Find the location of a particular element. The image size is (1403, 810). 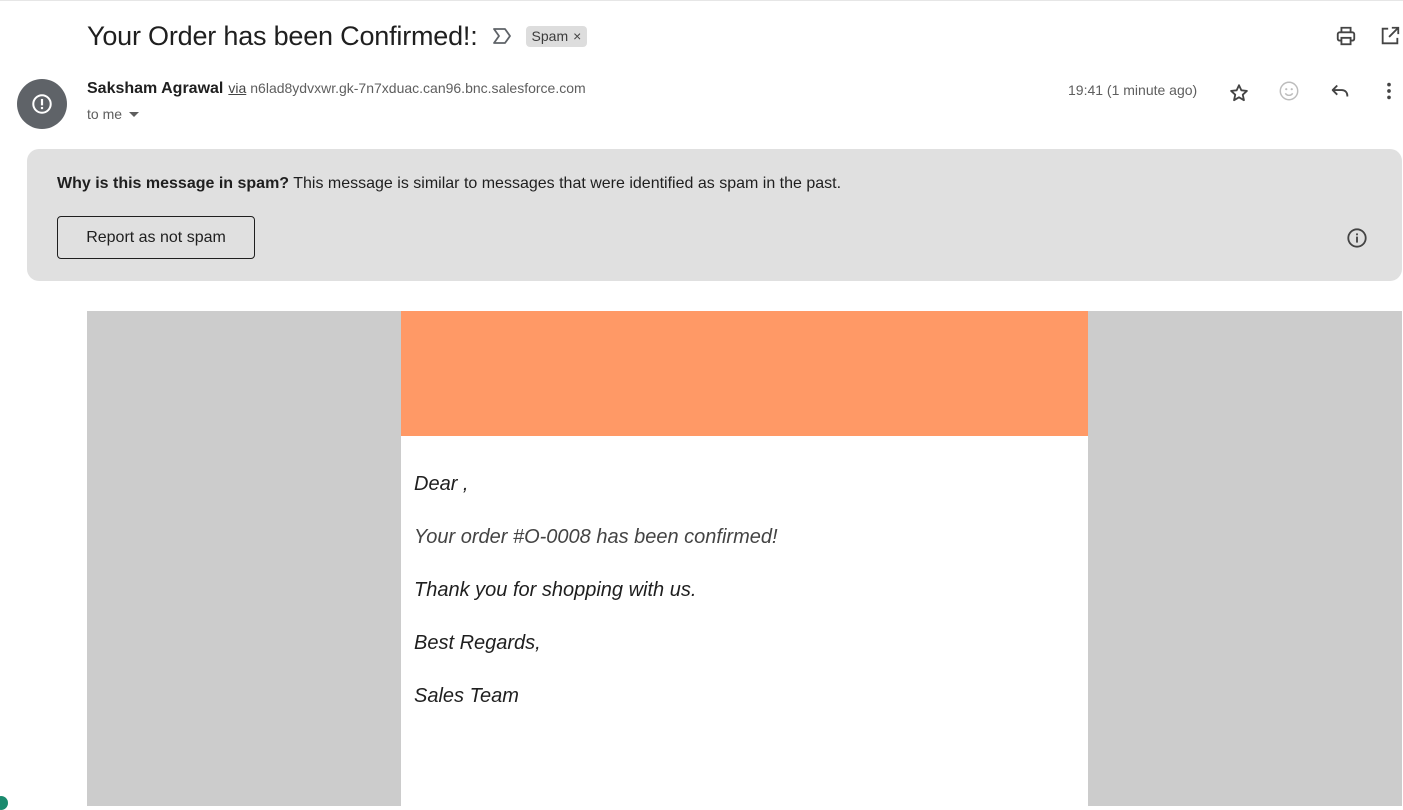

spam-reason-question: Why is this message in spam? is located at coordinates (173, 183).